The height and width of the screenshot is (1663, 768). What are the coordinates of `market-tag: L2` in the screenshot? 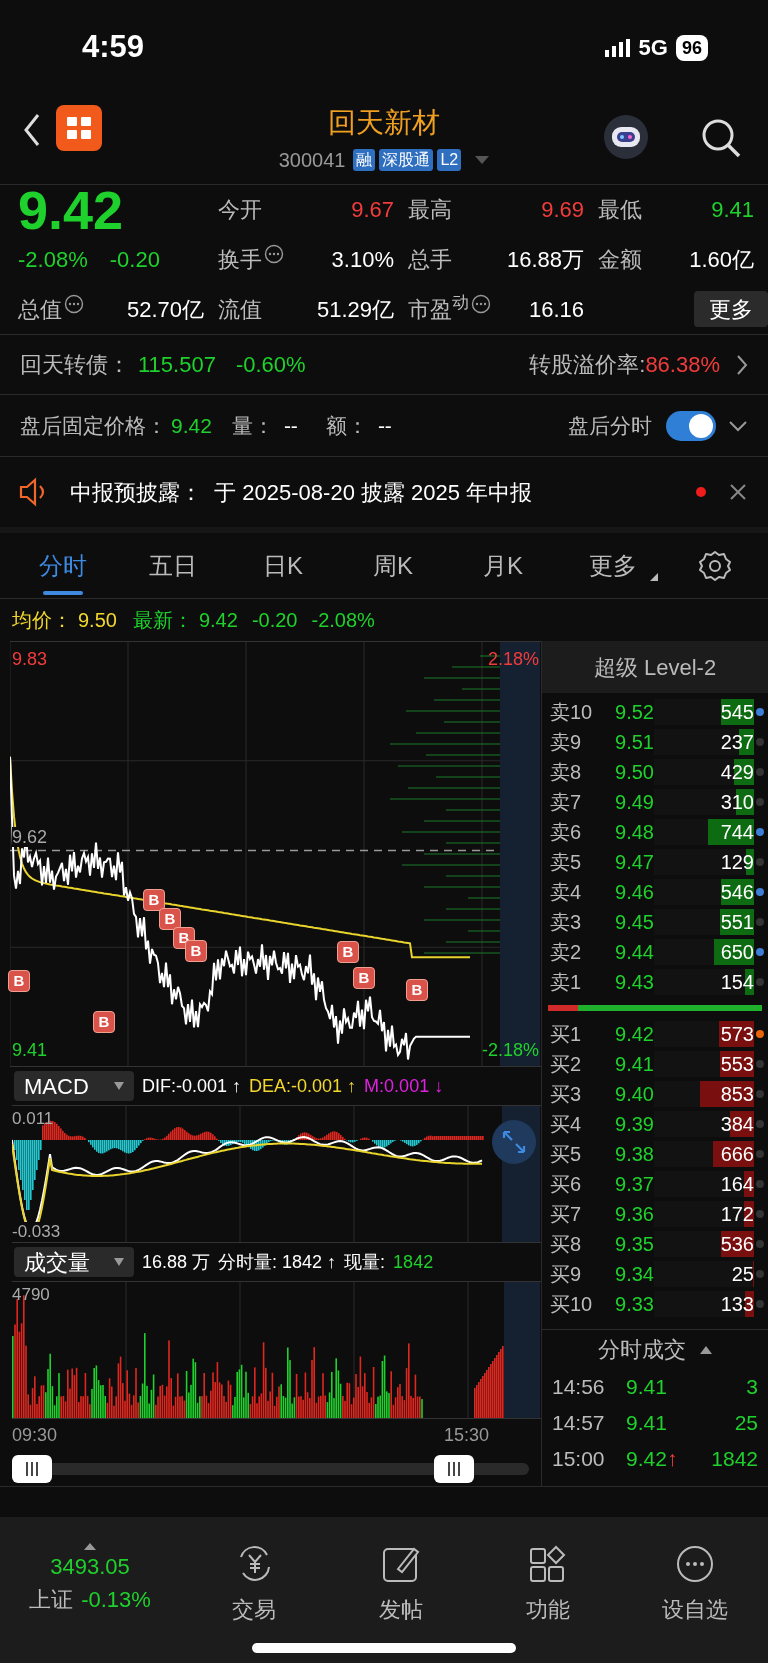 It's located at (449, 159).